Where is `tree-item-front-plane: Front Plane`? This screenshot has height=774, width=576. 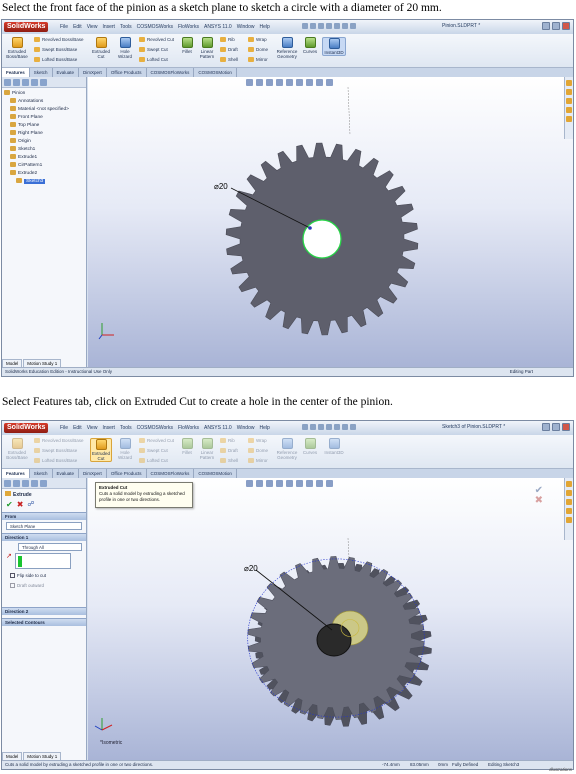
tree-item-front-plane: Front Plane is located at coordinates (44, 118).